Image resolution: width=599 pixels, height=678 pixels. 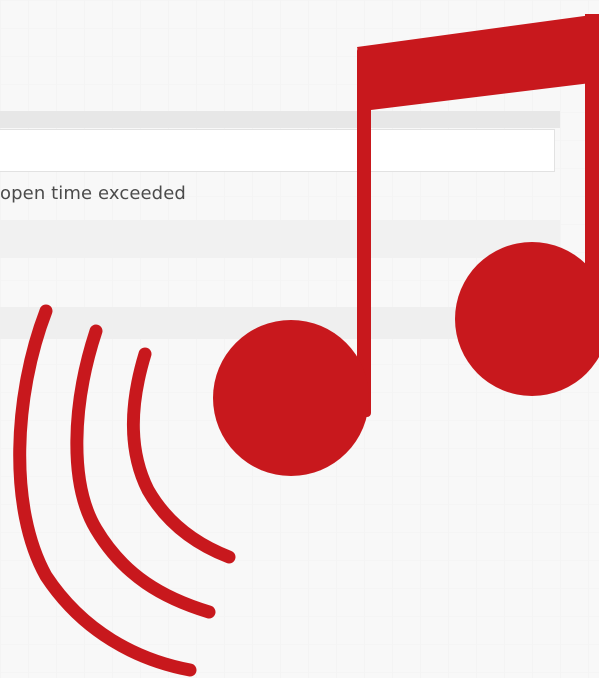 I want to click on music-note-stem-right, so click(x=592, y=158).